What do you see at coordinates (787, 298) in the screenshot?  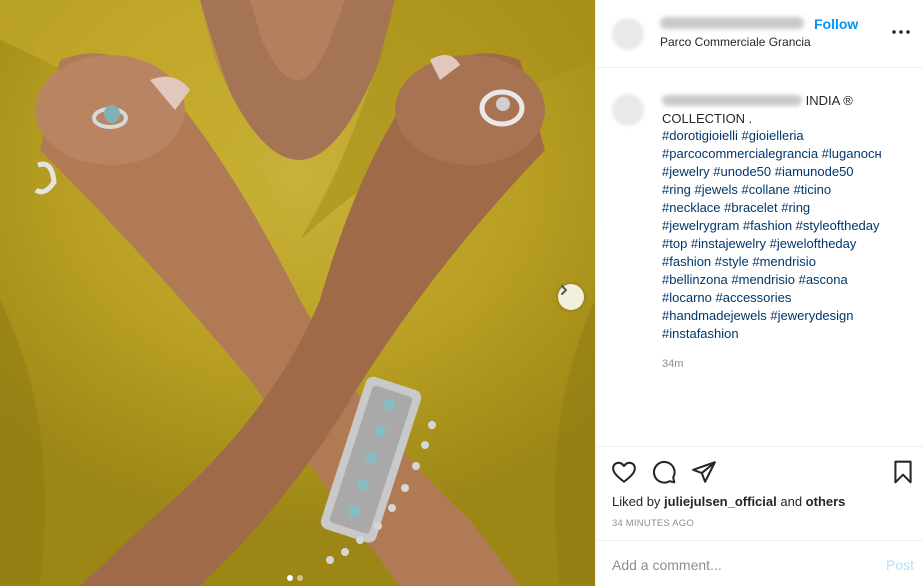 I see `hashtag-line: #locarno #accessories` at bounding box center [787, 298].